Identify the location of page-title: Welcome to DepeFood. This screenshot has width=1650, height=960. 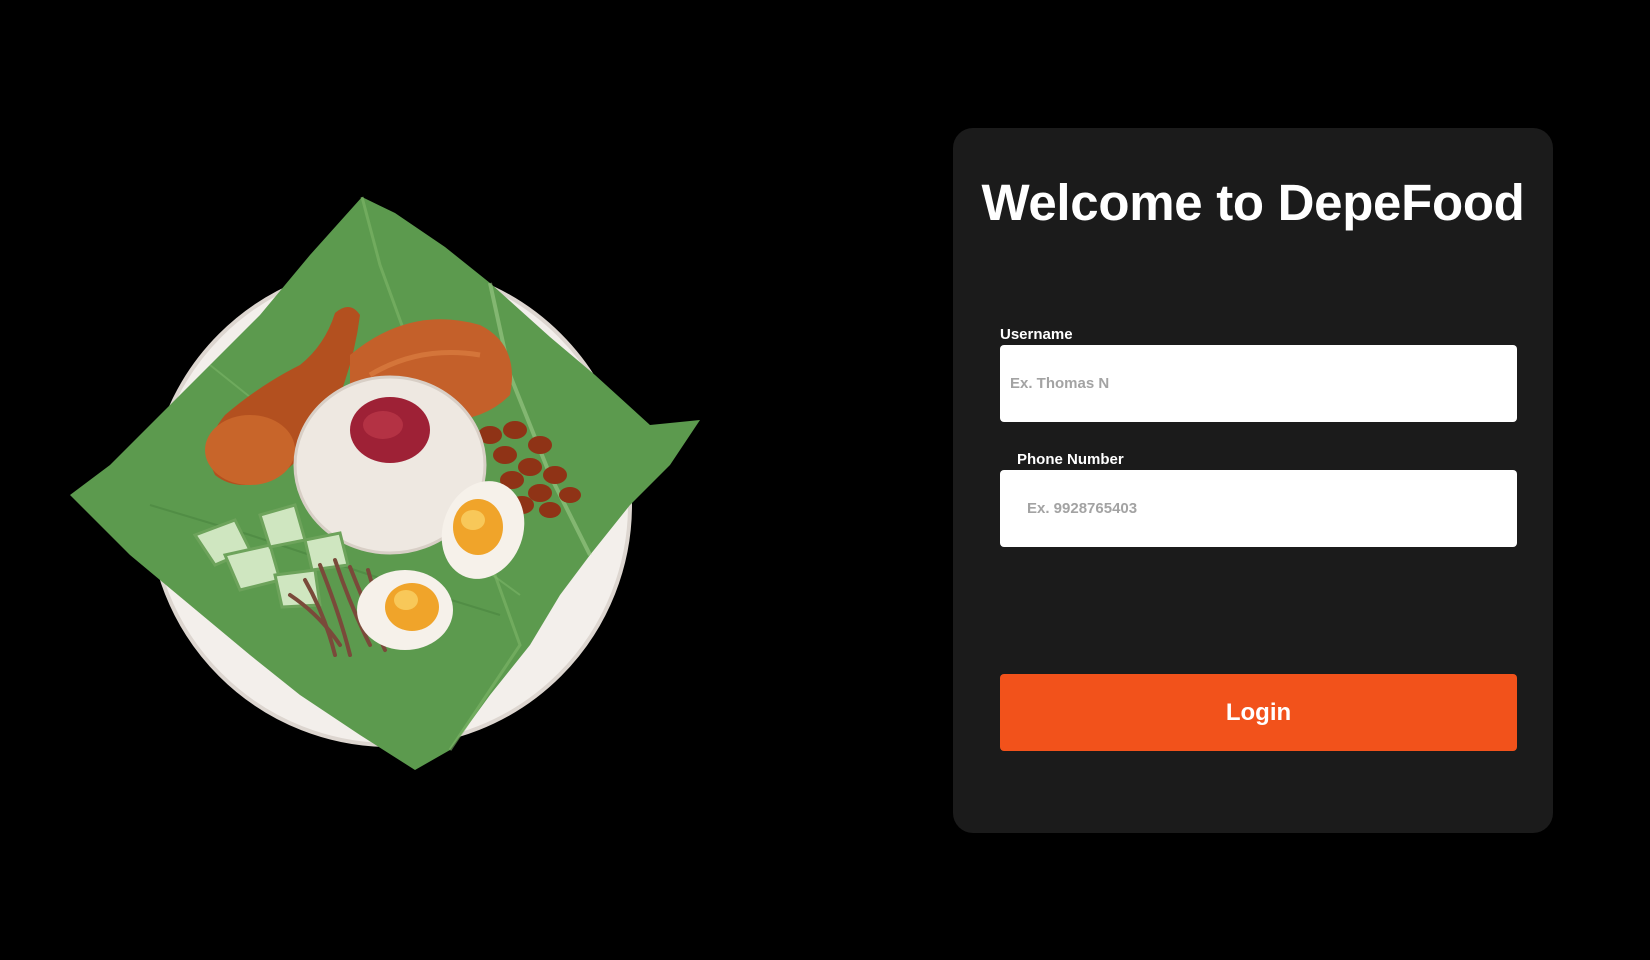
(1253, 202).